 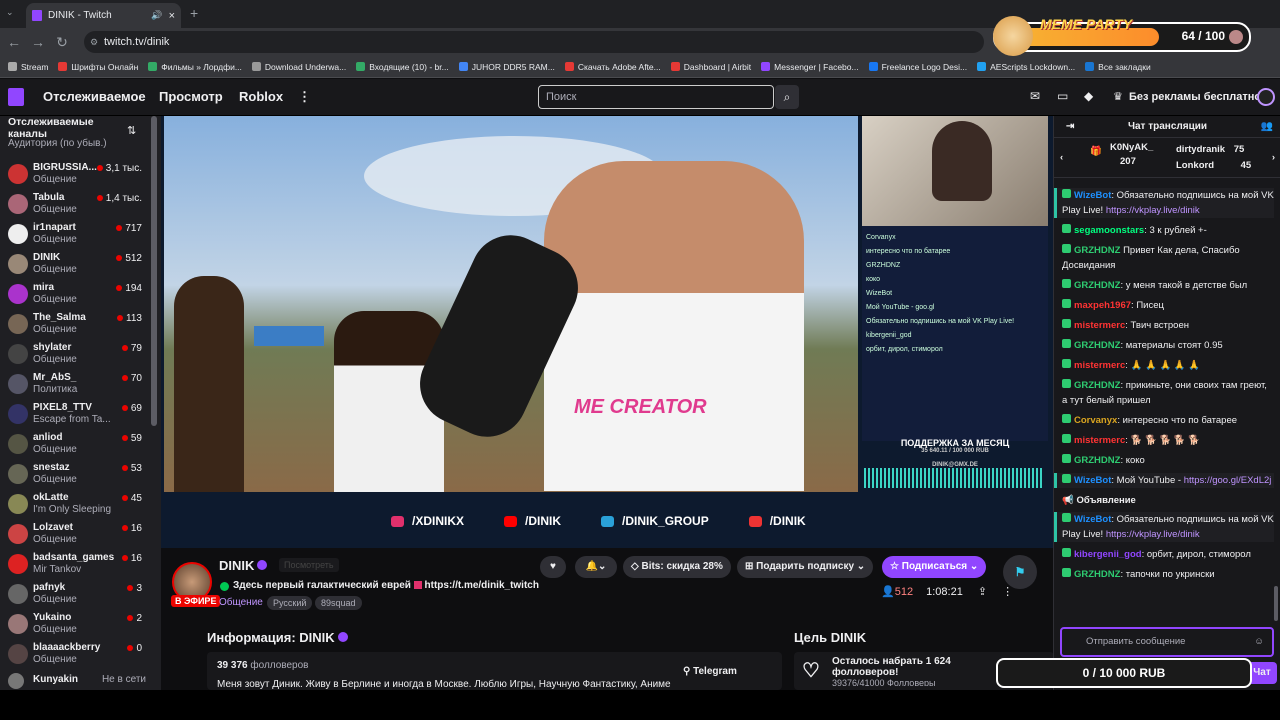 What do you see at coordinates (98, 67) in the screenshot?
I see `bookmark-item: Шрифты Онлайн` at bounding box center [98, 67].